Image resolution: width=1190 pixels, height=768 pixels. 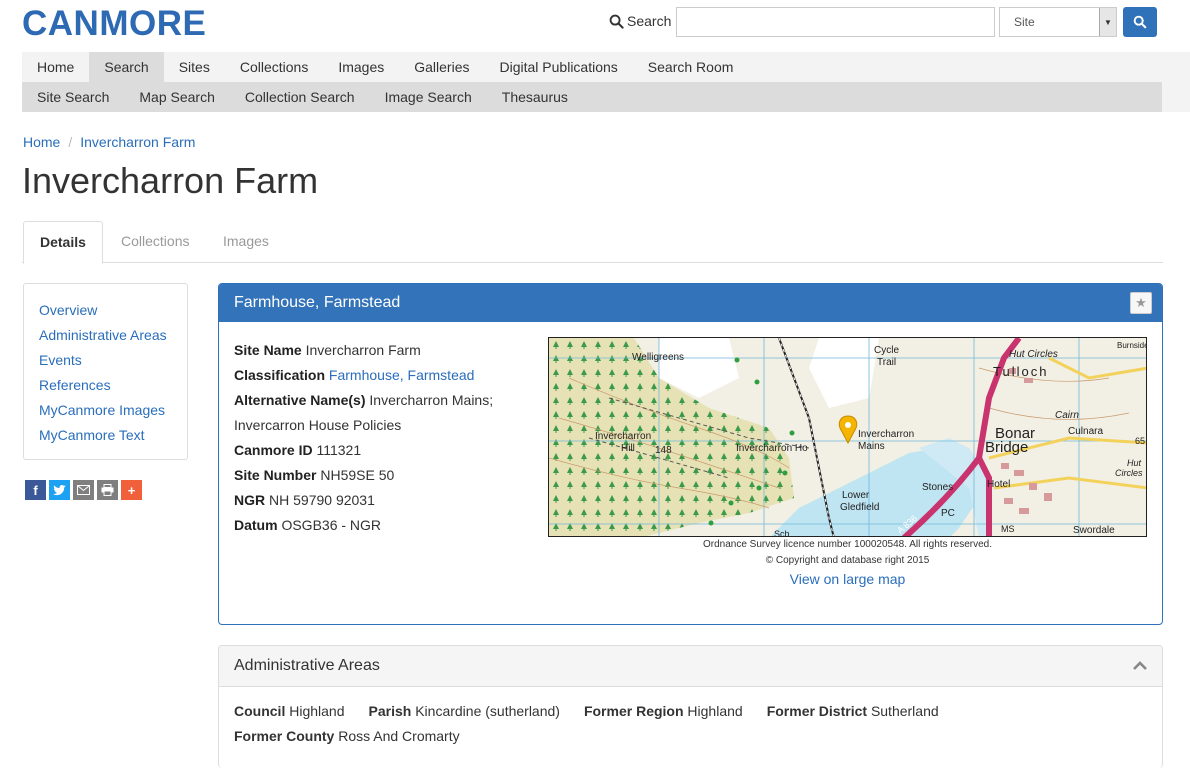 What do you see at coordinates (105, 410) in the screenshot?
I see `side-nav-mycanmore-images: MyCanmore Images` at bounding box center [105, 410].